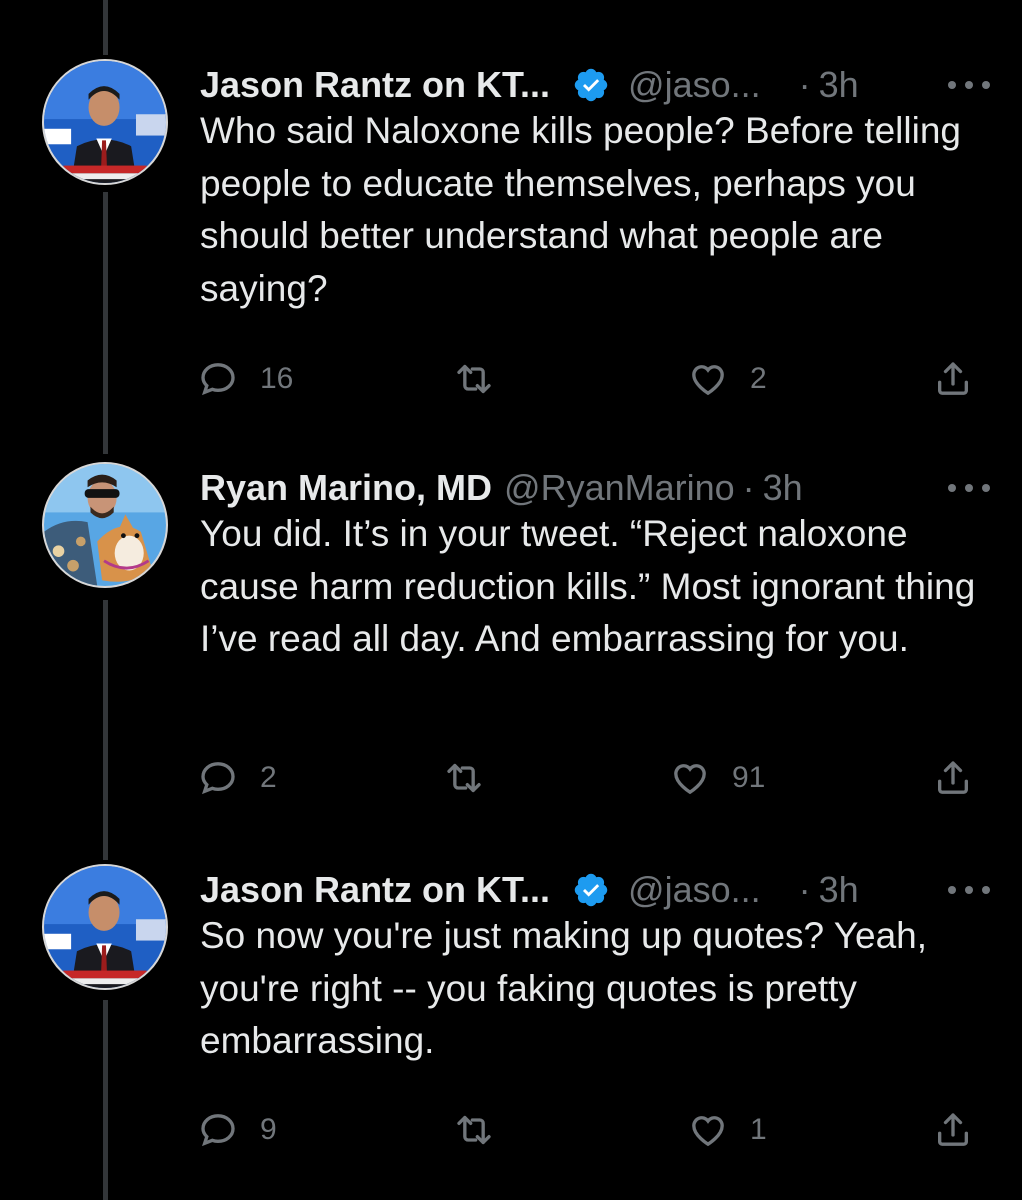 The image size is (1022, 1200). What do you see at coordinates (727, 379) in the screenshot?
I see `like-button: 2` at bounding box center [727, 379].